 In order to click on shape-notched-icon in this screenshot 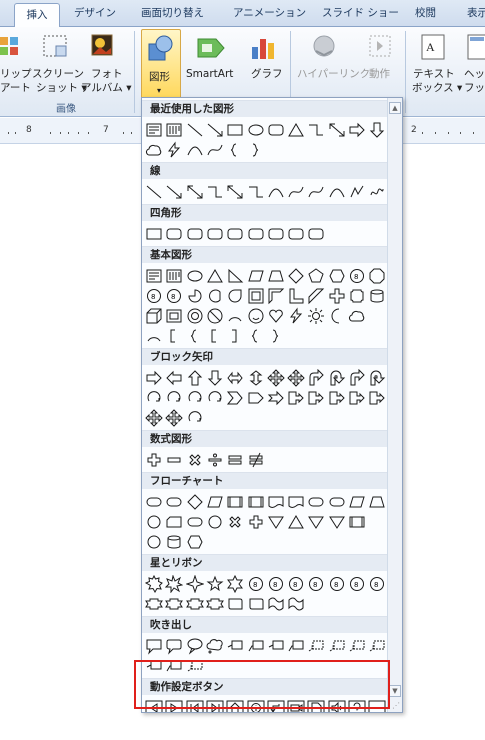, I will do `click(276, 398)`.